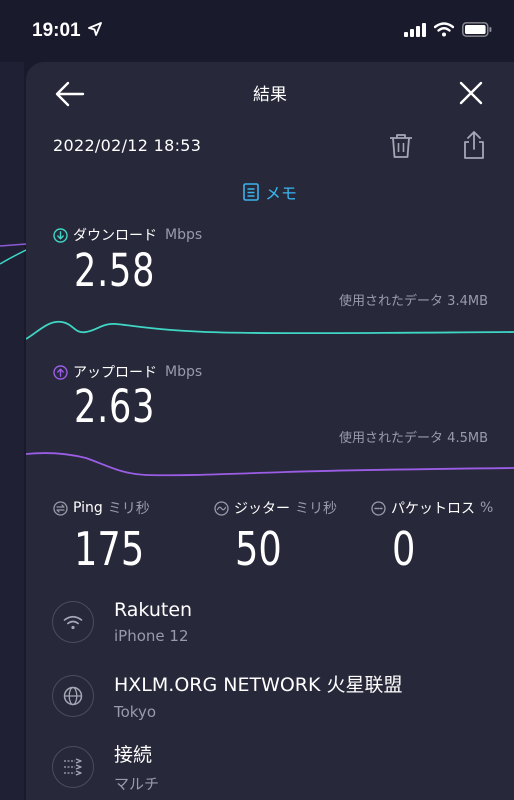  Describe the element at coordinates (258, 549) in the screenshot. I see `jitter-value: 50` at that location.